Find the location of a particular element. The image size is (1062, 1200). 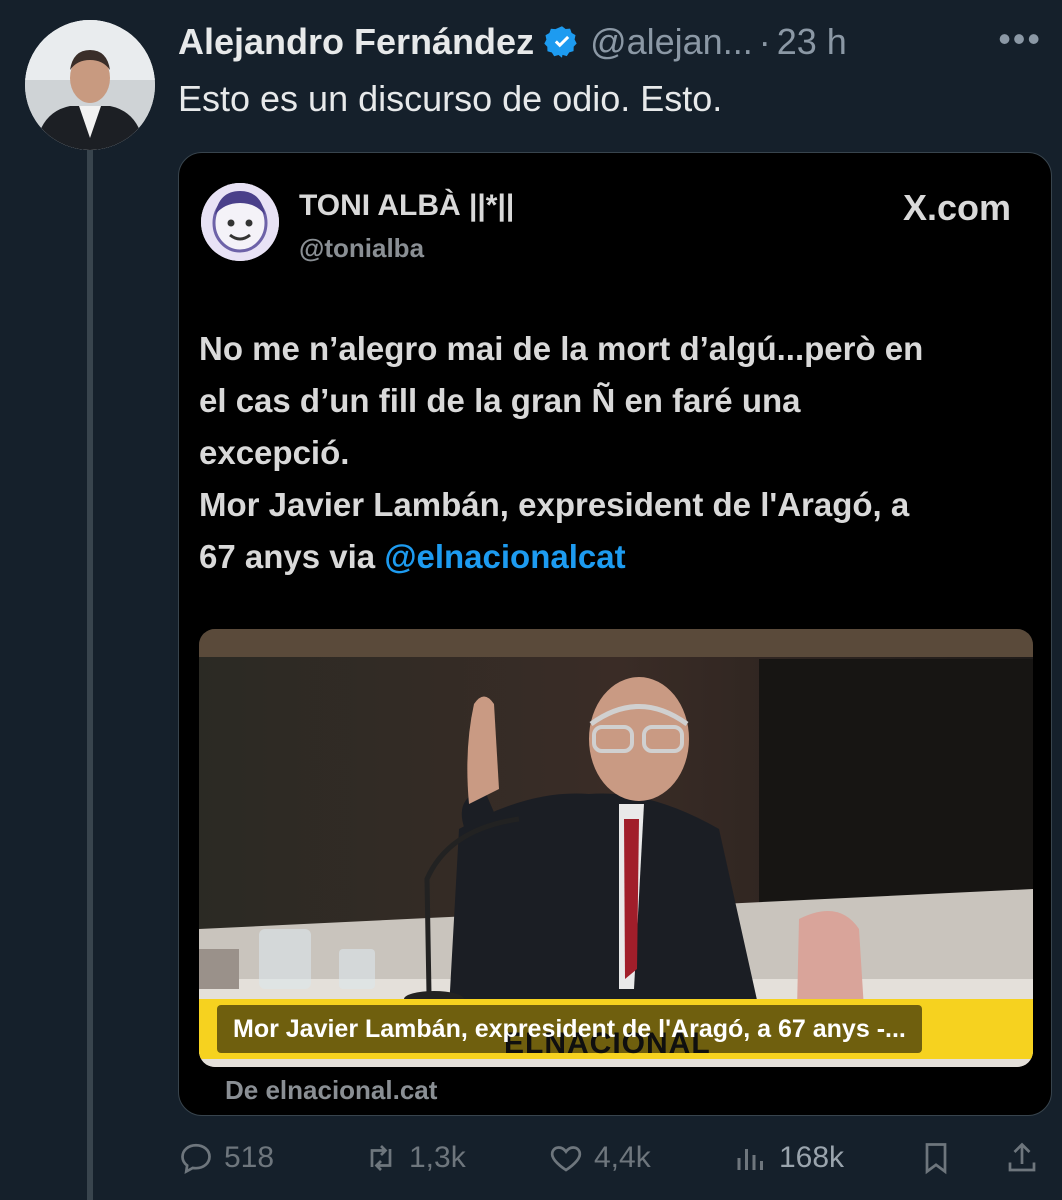

bookmark-icon is located at coordinates (936, 1159).